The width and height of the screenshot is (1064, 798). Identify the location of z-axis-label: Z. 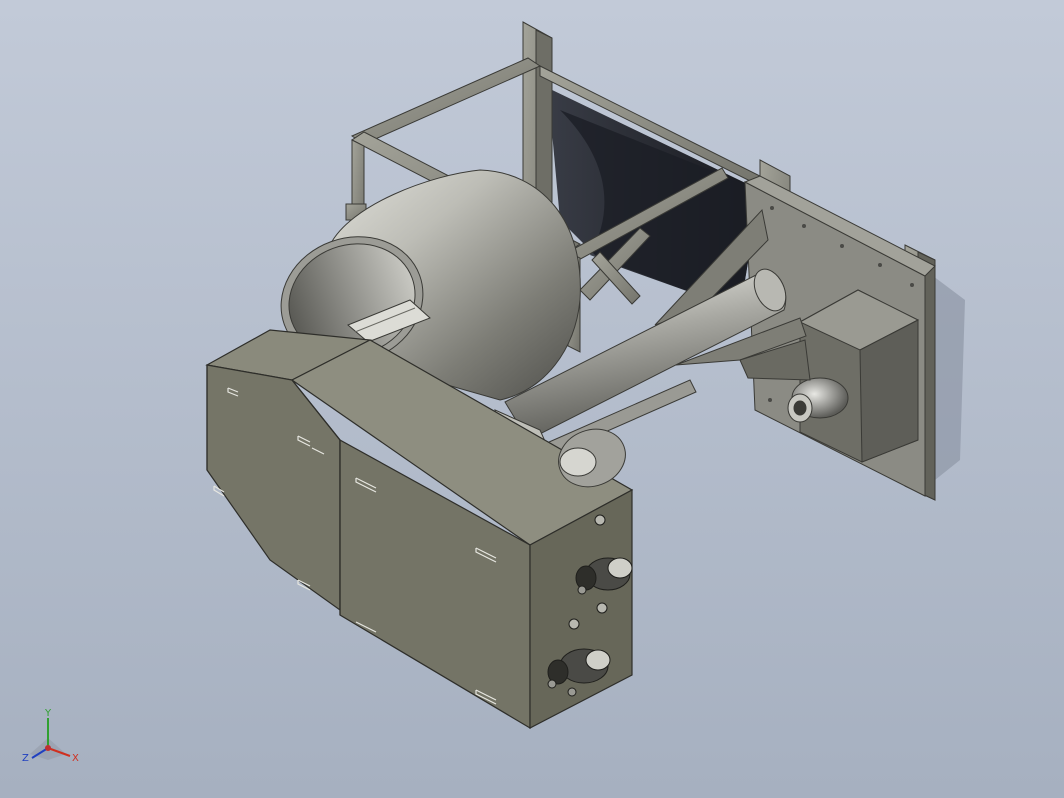
(25, 758).